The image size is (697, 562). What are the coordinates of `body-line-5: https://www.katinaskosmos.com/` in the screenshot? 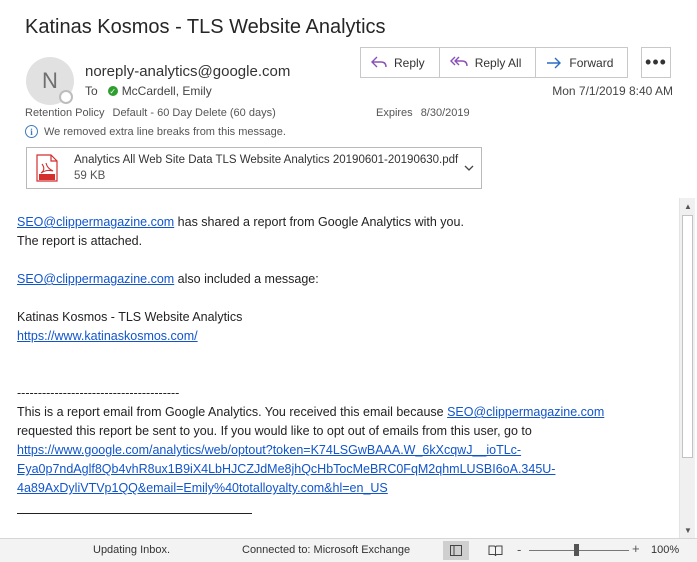 It's located at (347, 336).